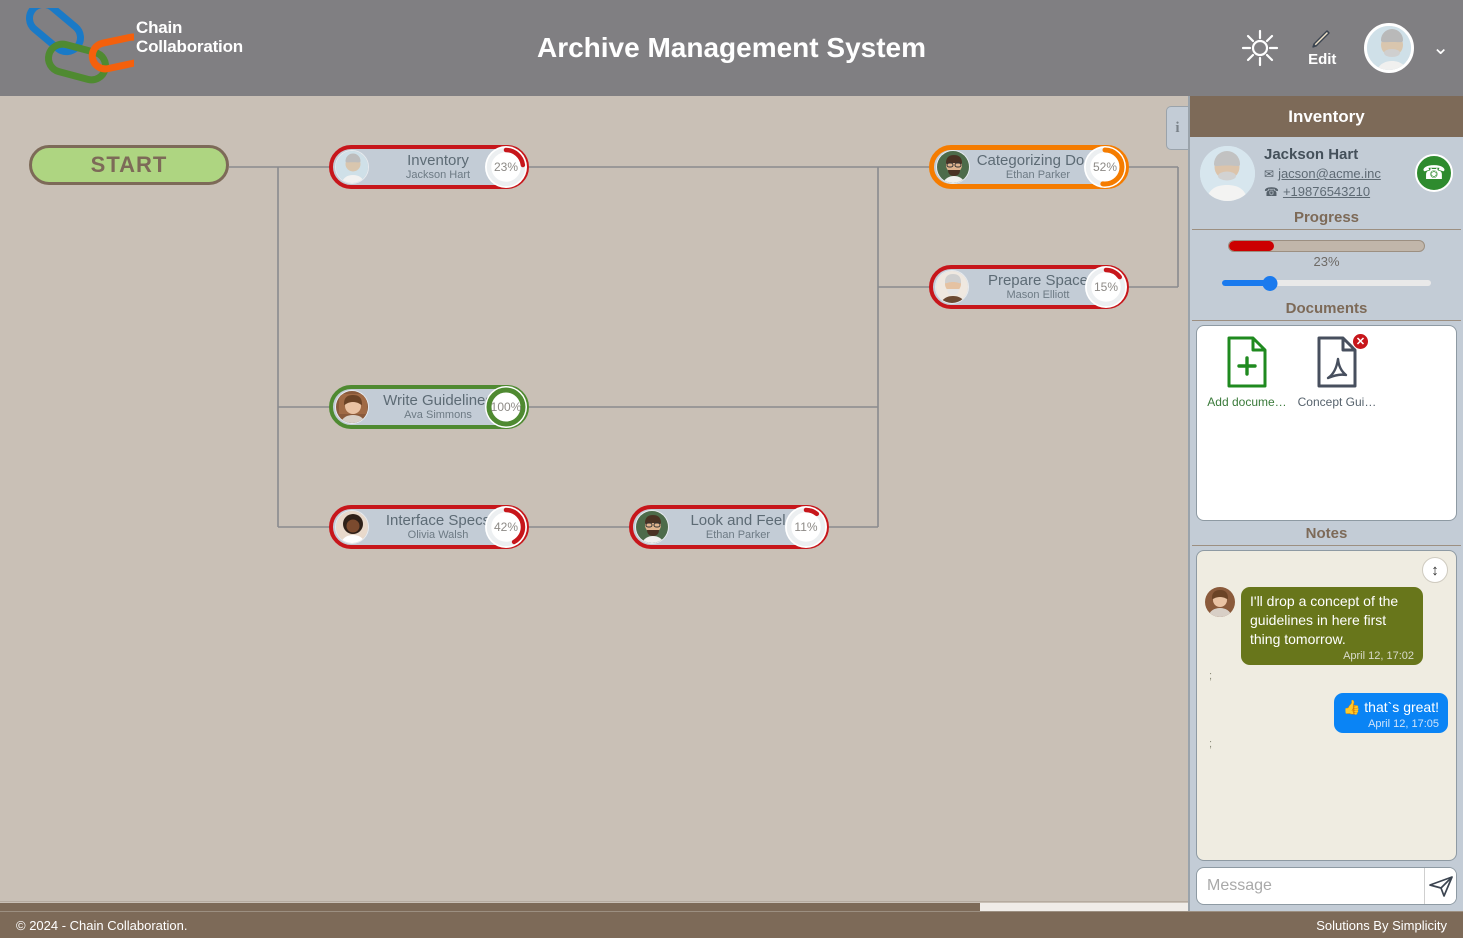 The image size is (1463, 938). I want to click on chat-bubble: 👍 that`s great! April 12, 17:05, so click(1390, 713).